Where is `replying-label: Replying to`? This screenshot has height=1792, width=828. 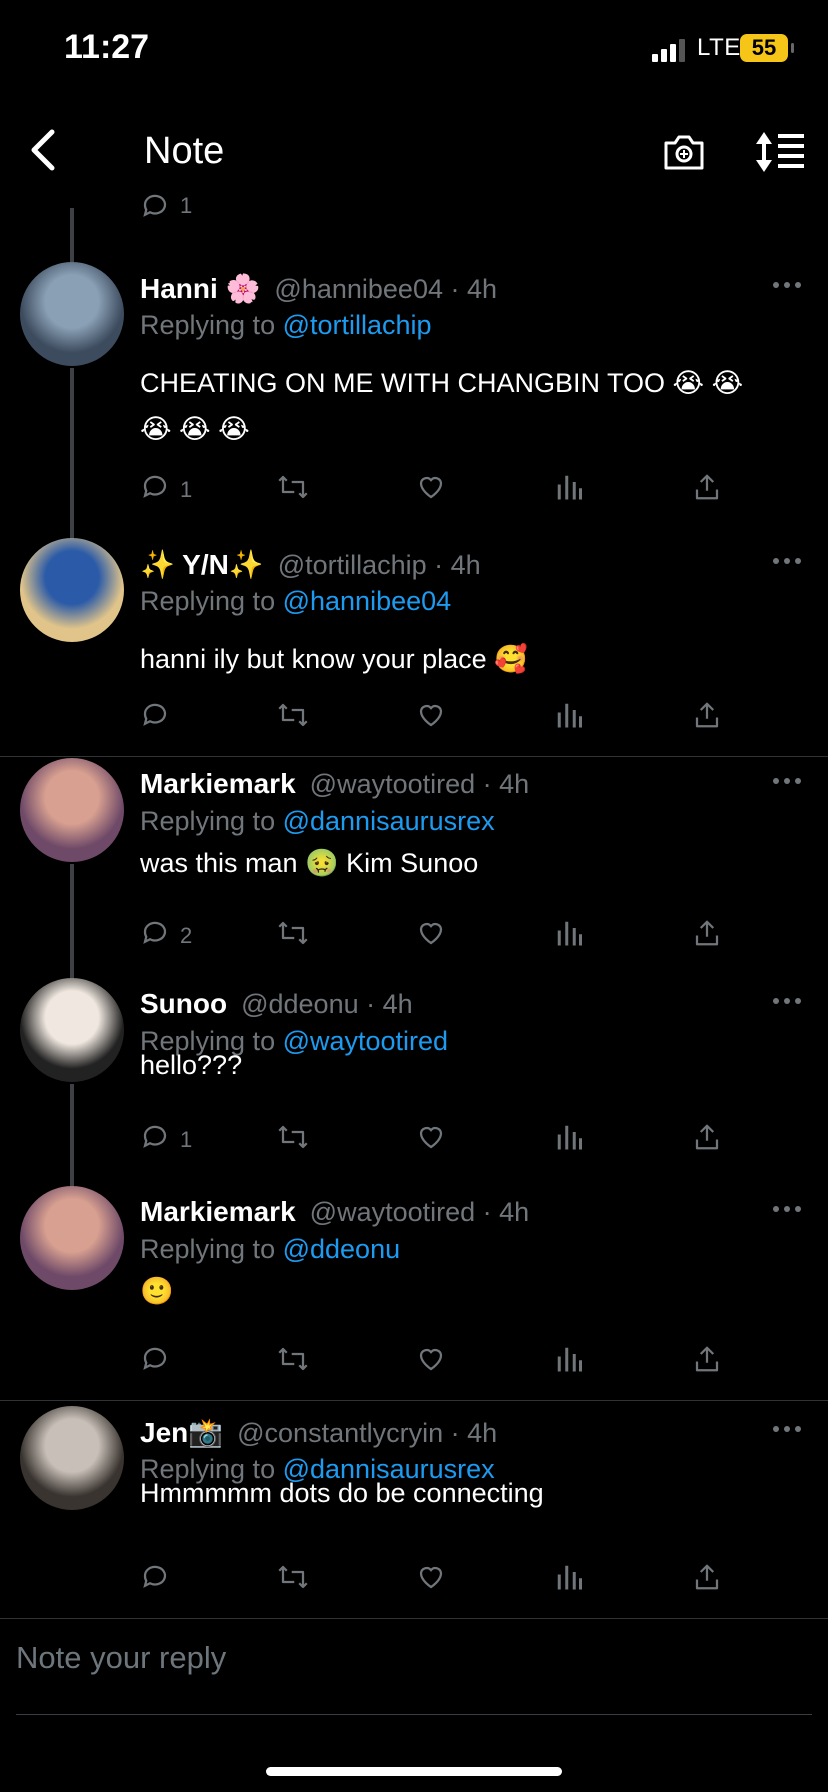
replying-label: Replying to is located at coordinates (211, 325).